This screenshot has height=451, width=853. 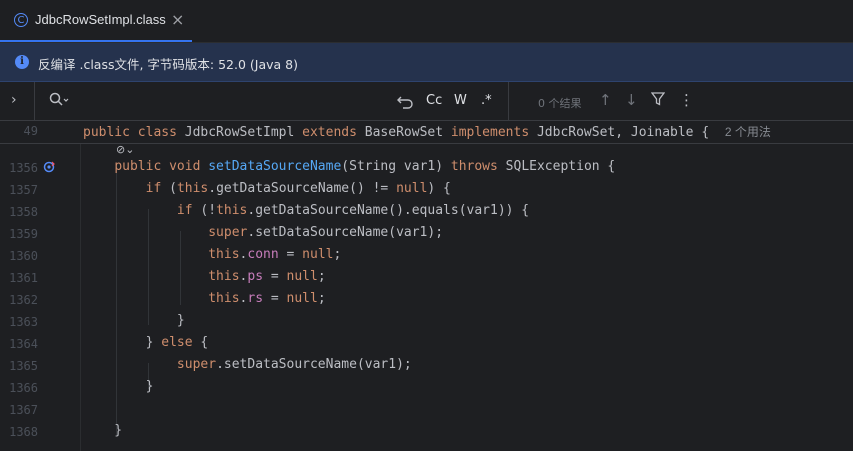 What do you see at coordinates (434, 100) in the screenshot?
I see `match-case-toggle: Cc` at bounding box center [434, 100].